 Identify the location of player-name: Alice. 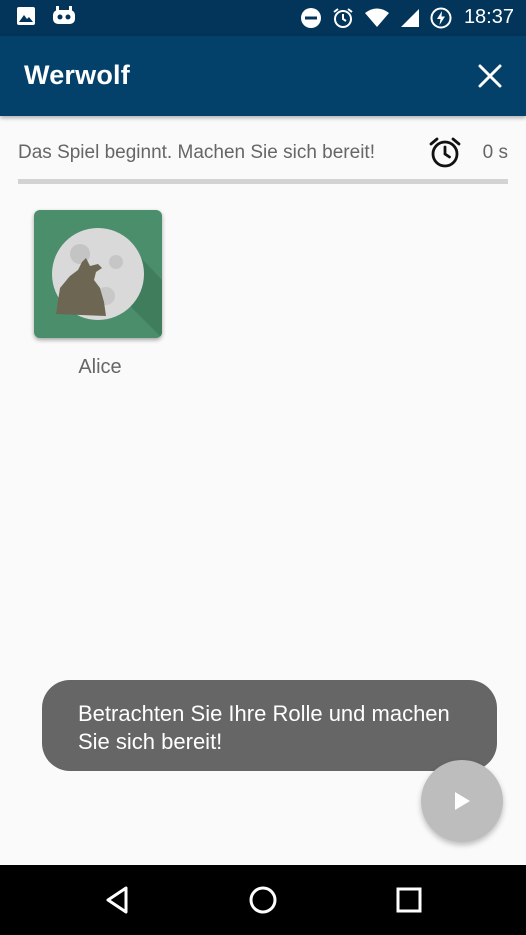
(100, 367).